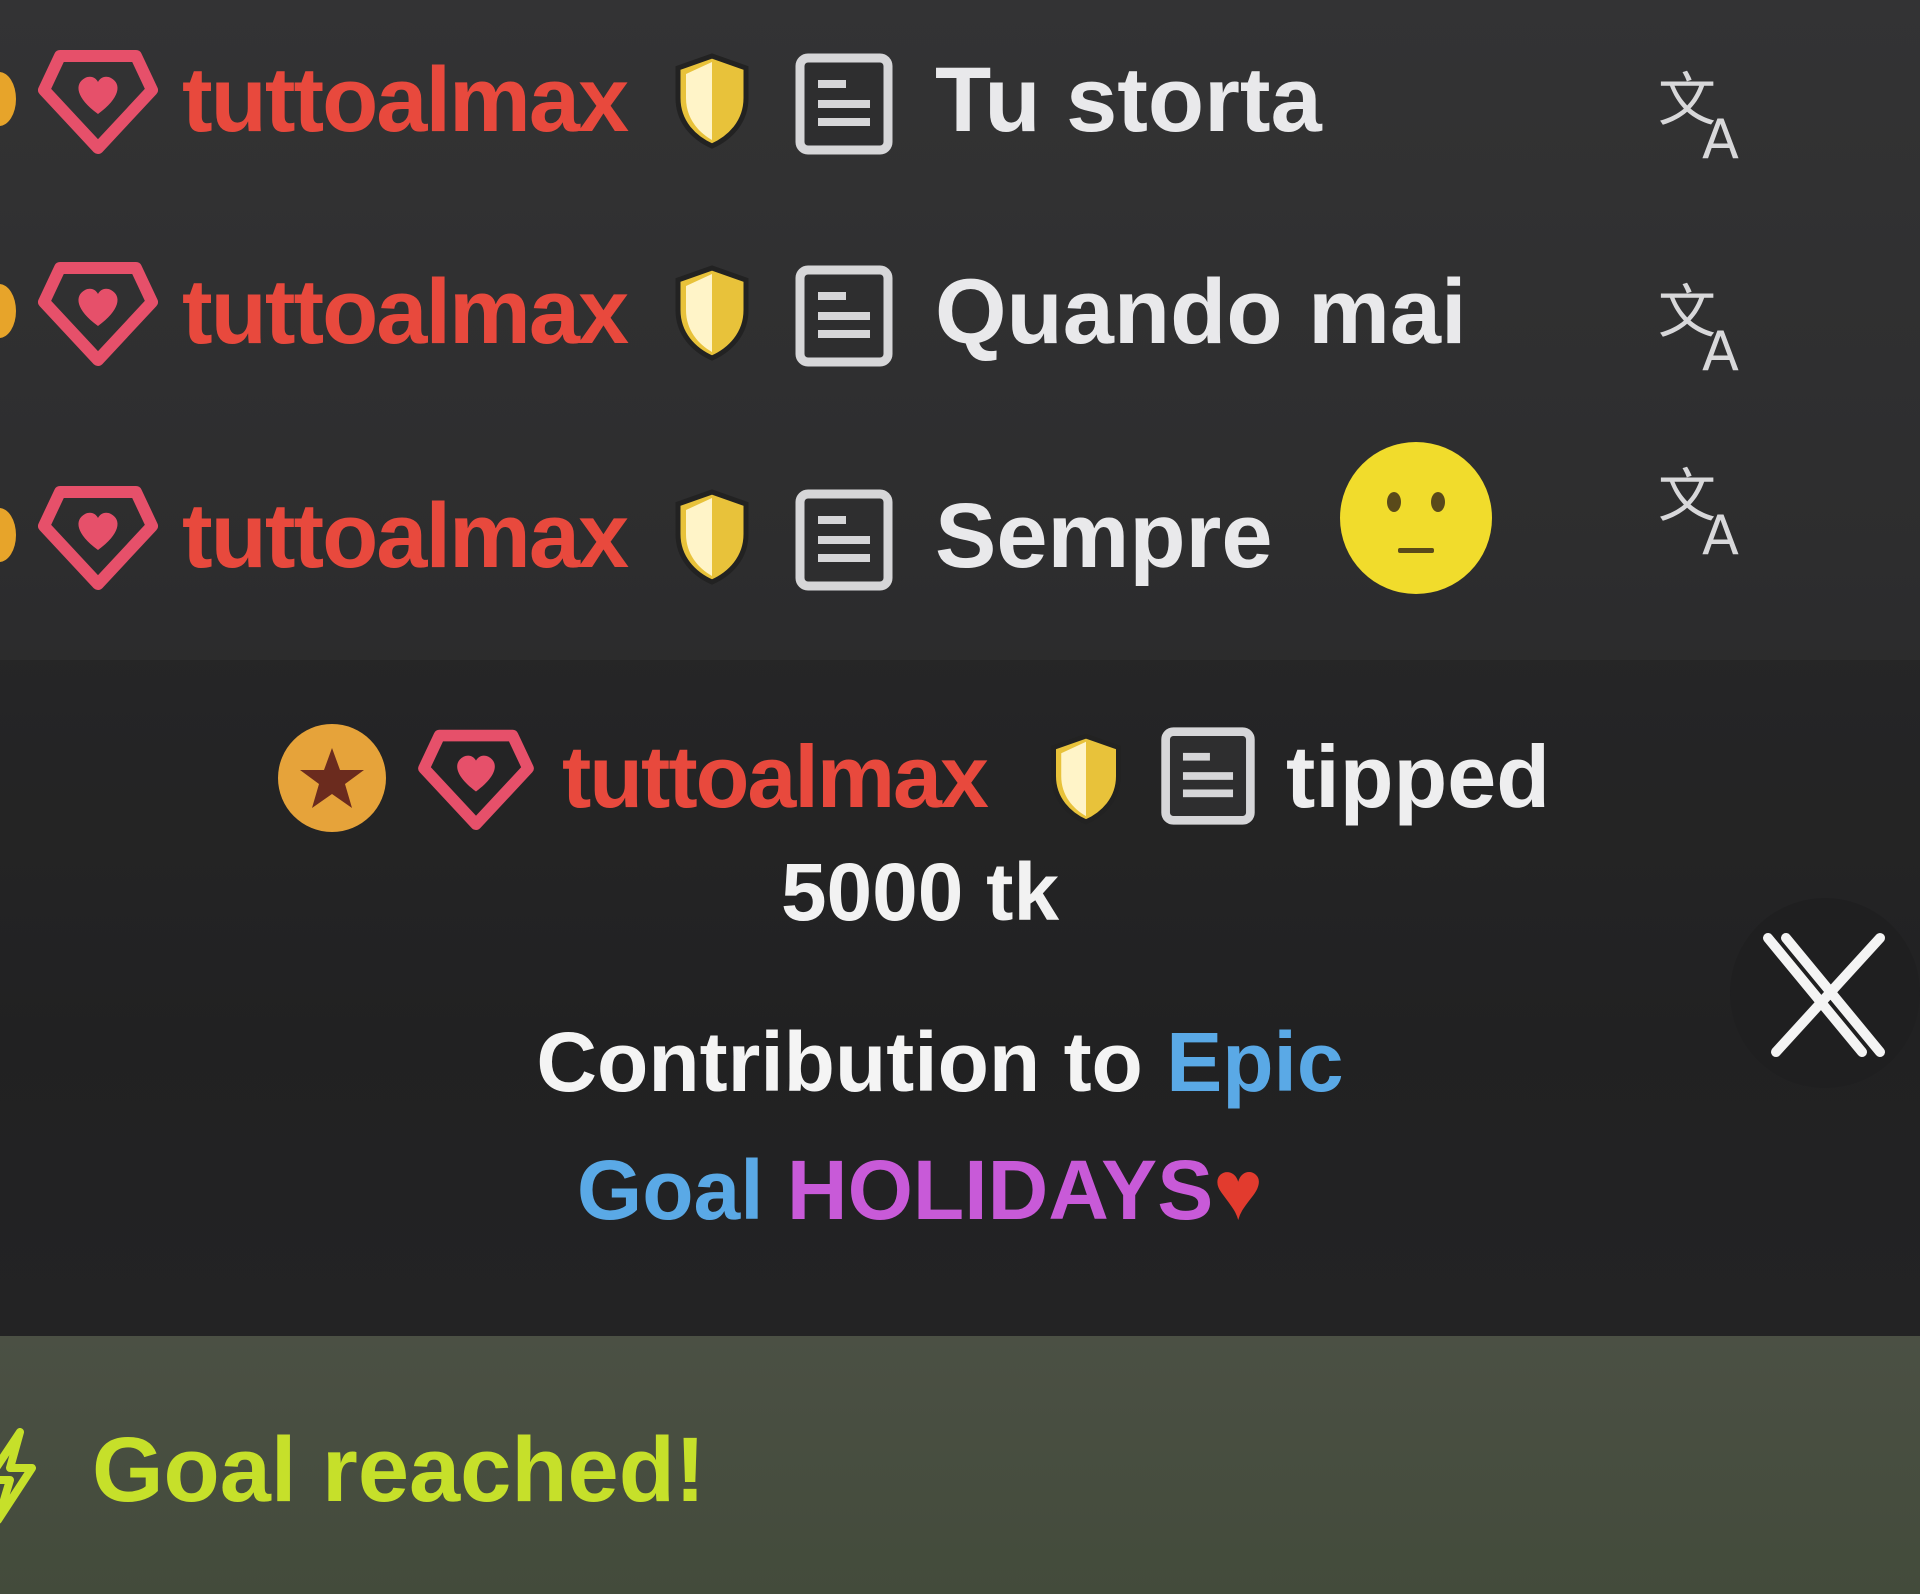  I want to click on chat-message: tuttoalmax Tu storta 文 A, so click(960, 100).